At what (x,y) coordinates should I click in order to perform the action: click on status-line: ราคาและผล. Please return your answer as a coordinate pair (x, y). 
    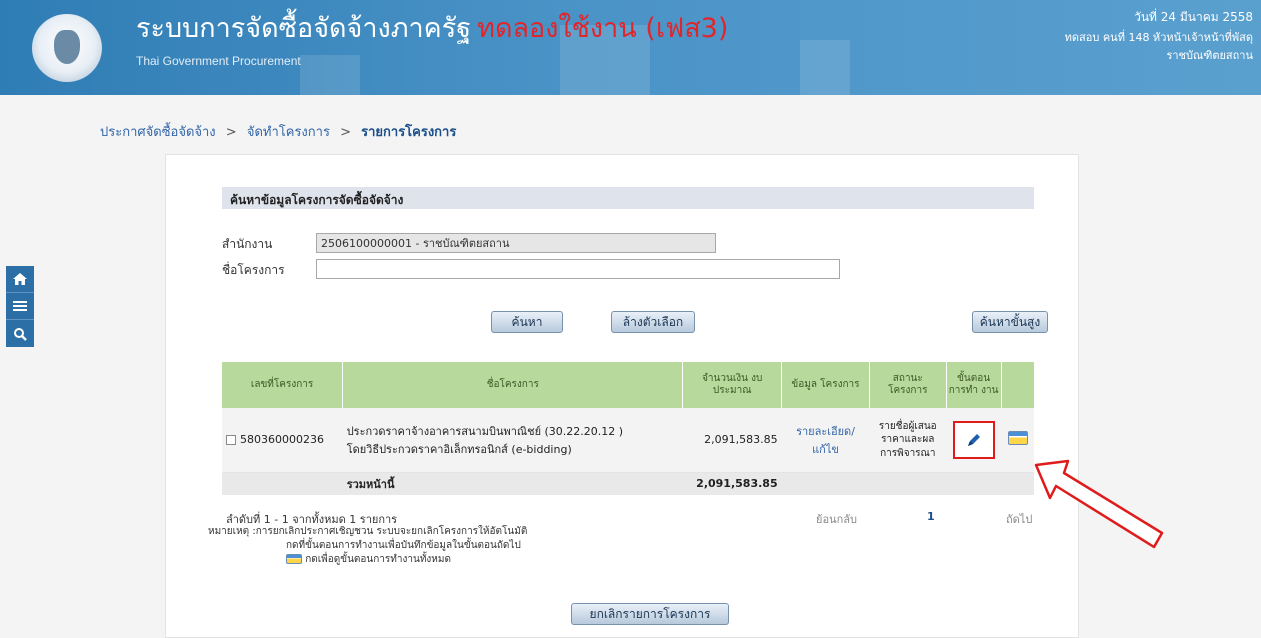
    Looking at the image, I should click on (908, 439).